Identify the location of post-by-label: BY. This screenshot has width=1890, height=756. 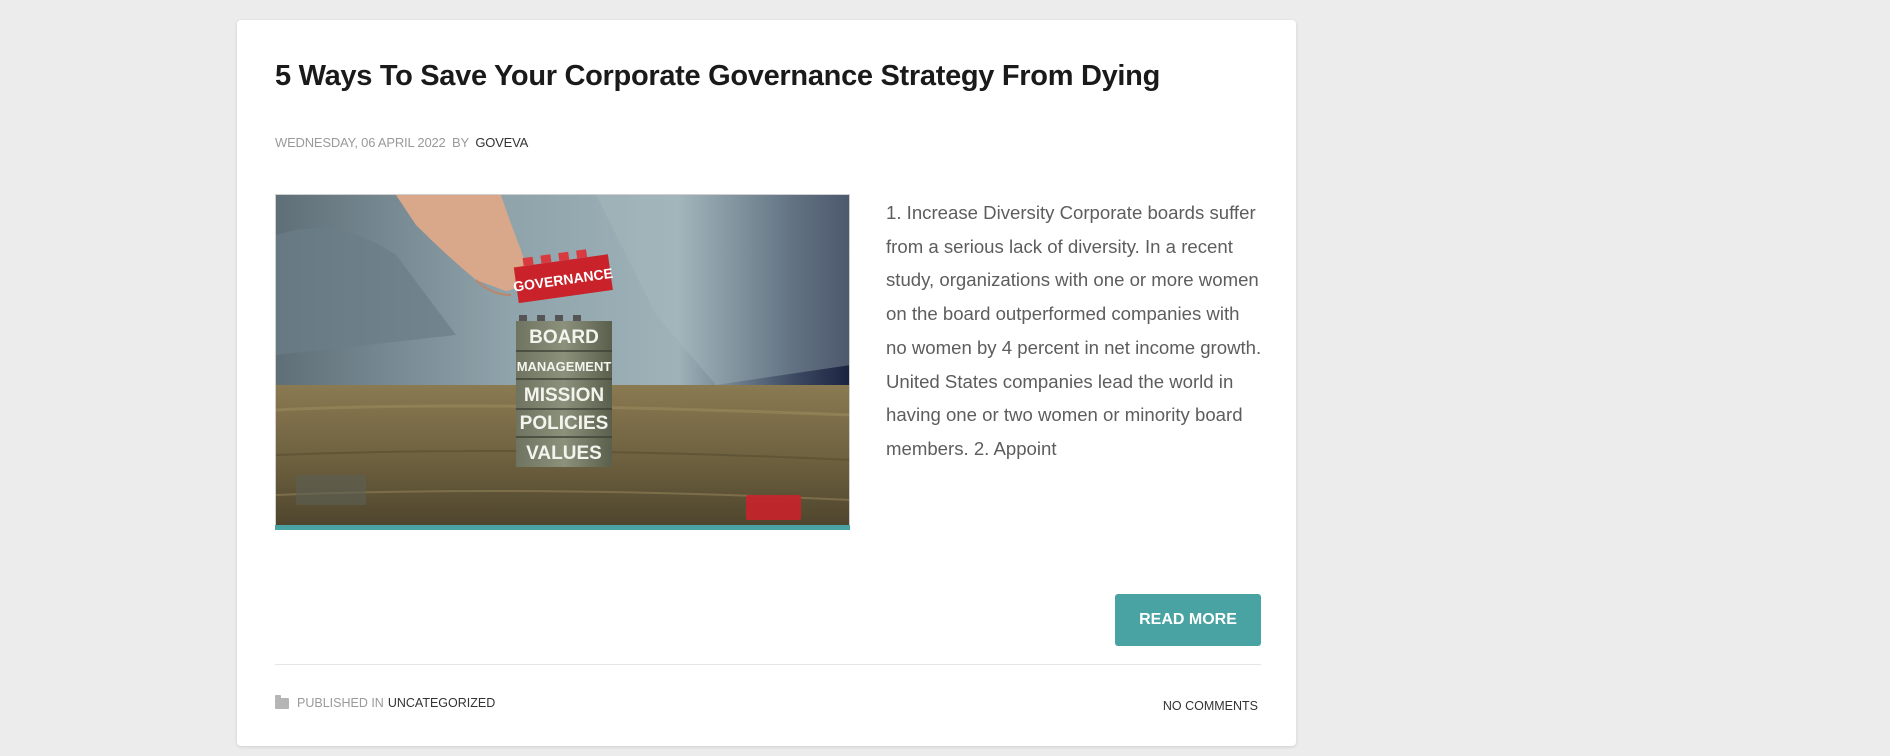
(460, 142).